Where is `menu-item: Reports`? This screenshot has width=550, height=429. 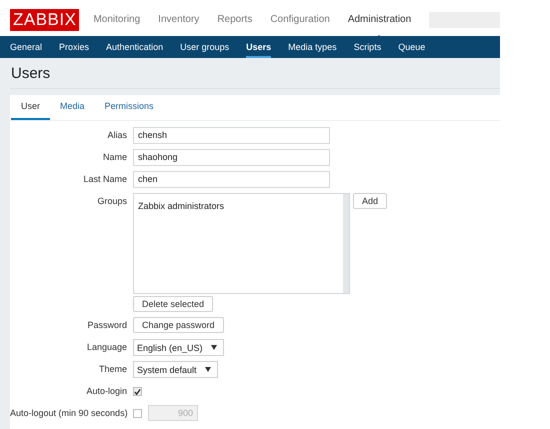
menu-item: Reports is located at coordinates (234, 20).